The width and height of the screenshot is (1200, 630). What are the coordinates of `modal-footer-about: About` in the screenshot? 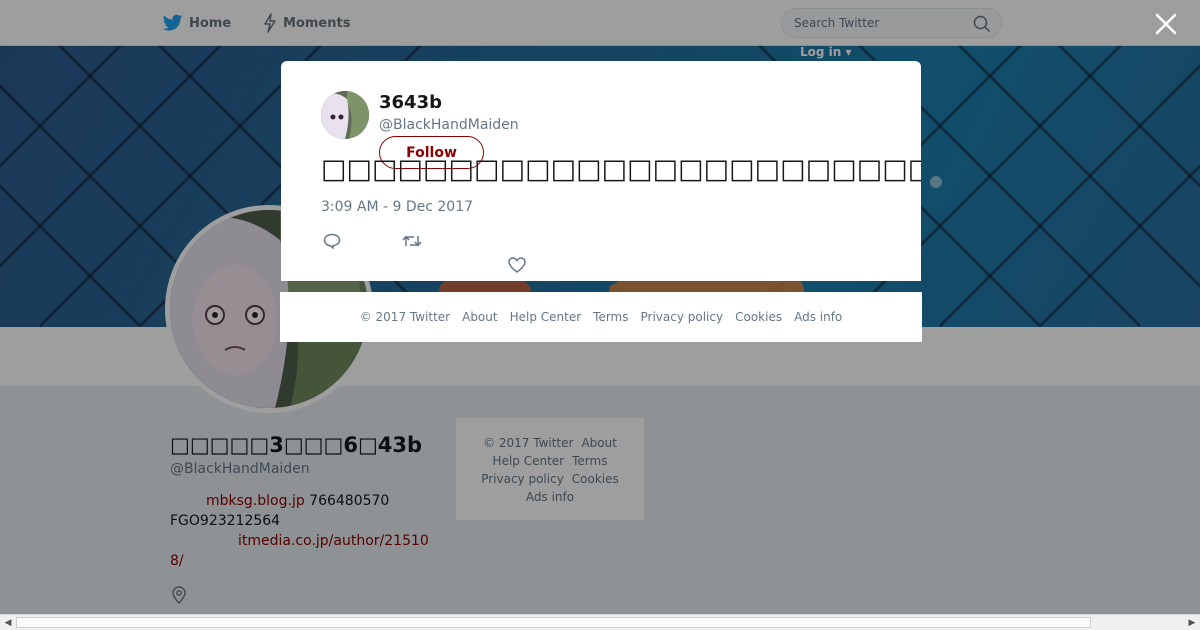 It's located at (479, 317).